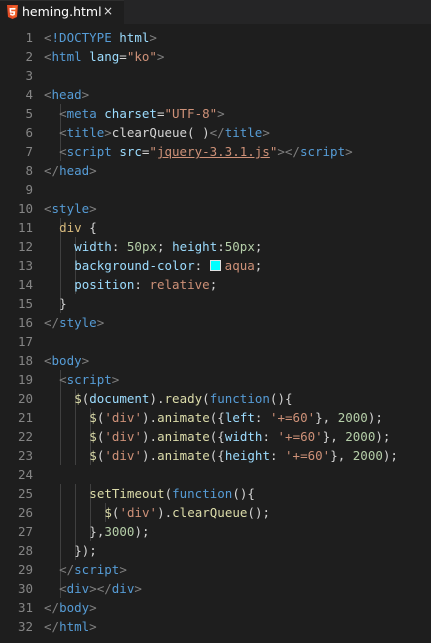 This screenshot has height=643, width=431. I want to click on code-token: ></, so click(288, 151).